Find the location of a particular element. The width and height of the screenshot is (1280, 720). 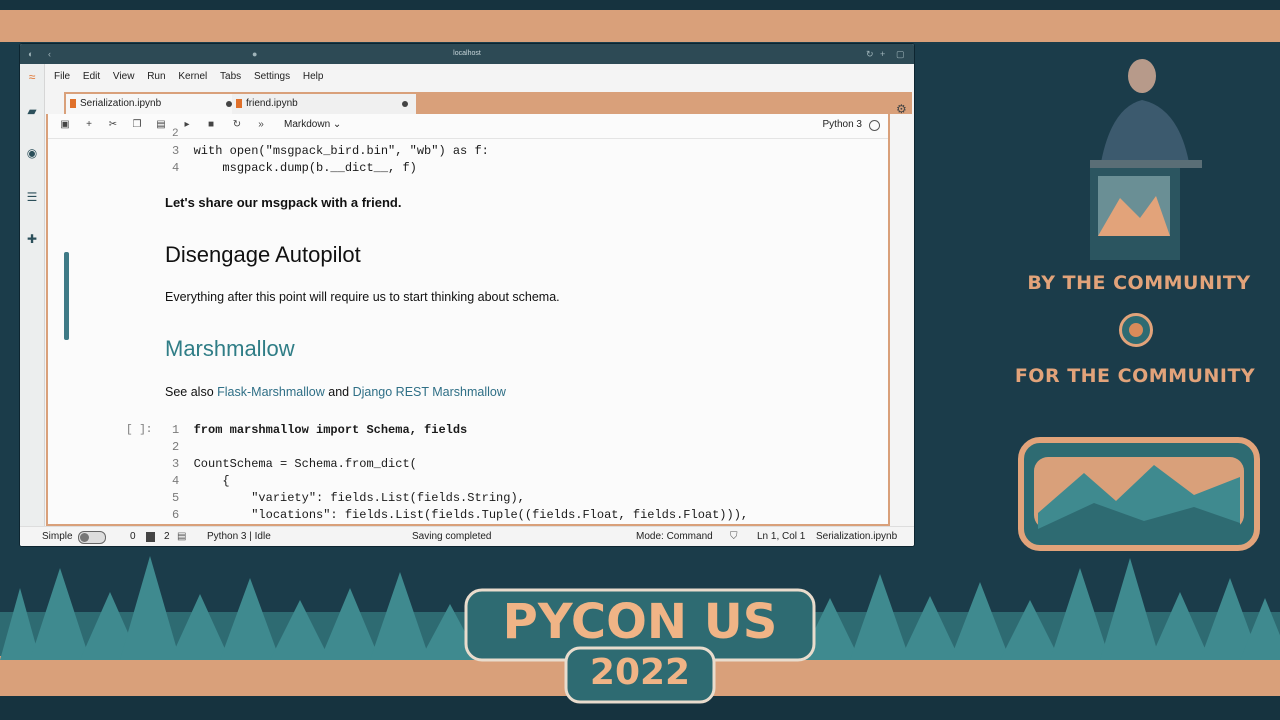

pycon-year: 2022 is located at coordinates (640, 672).